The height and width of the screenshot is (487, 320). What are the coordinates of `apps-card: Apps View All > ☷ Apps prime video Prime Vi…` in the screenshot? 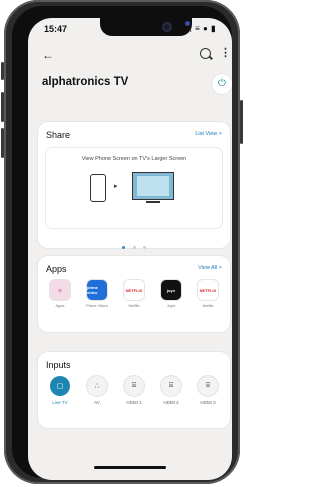 It's located at (134, 294).